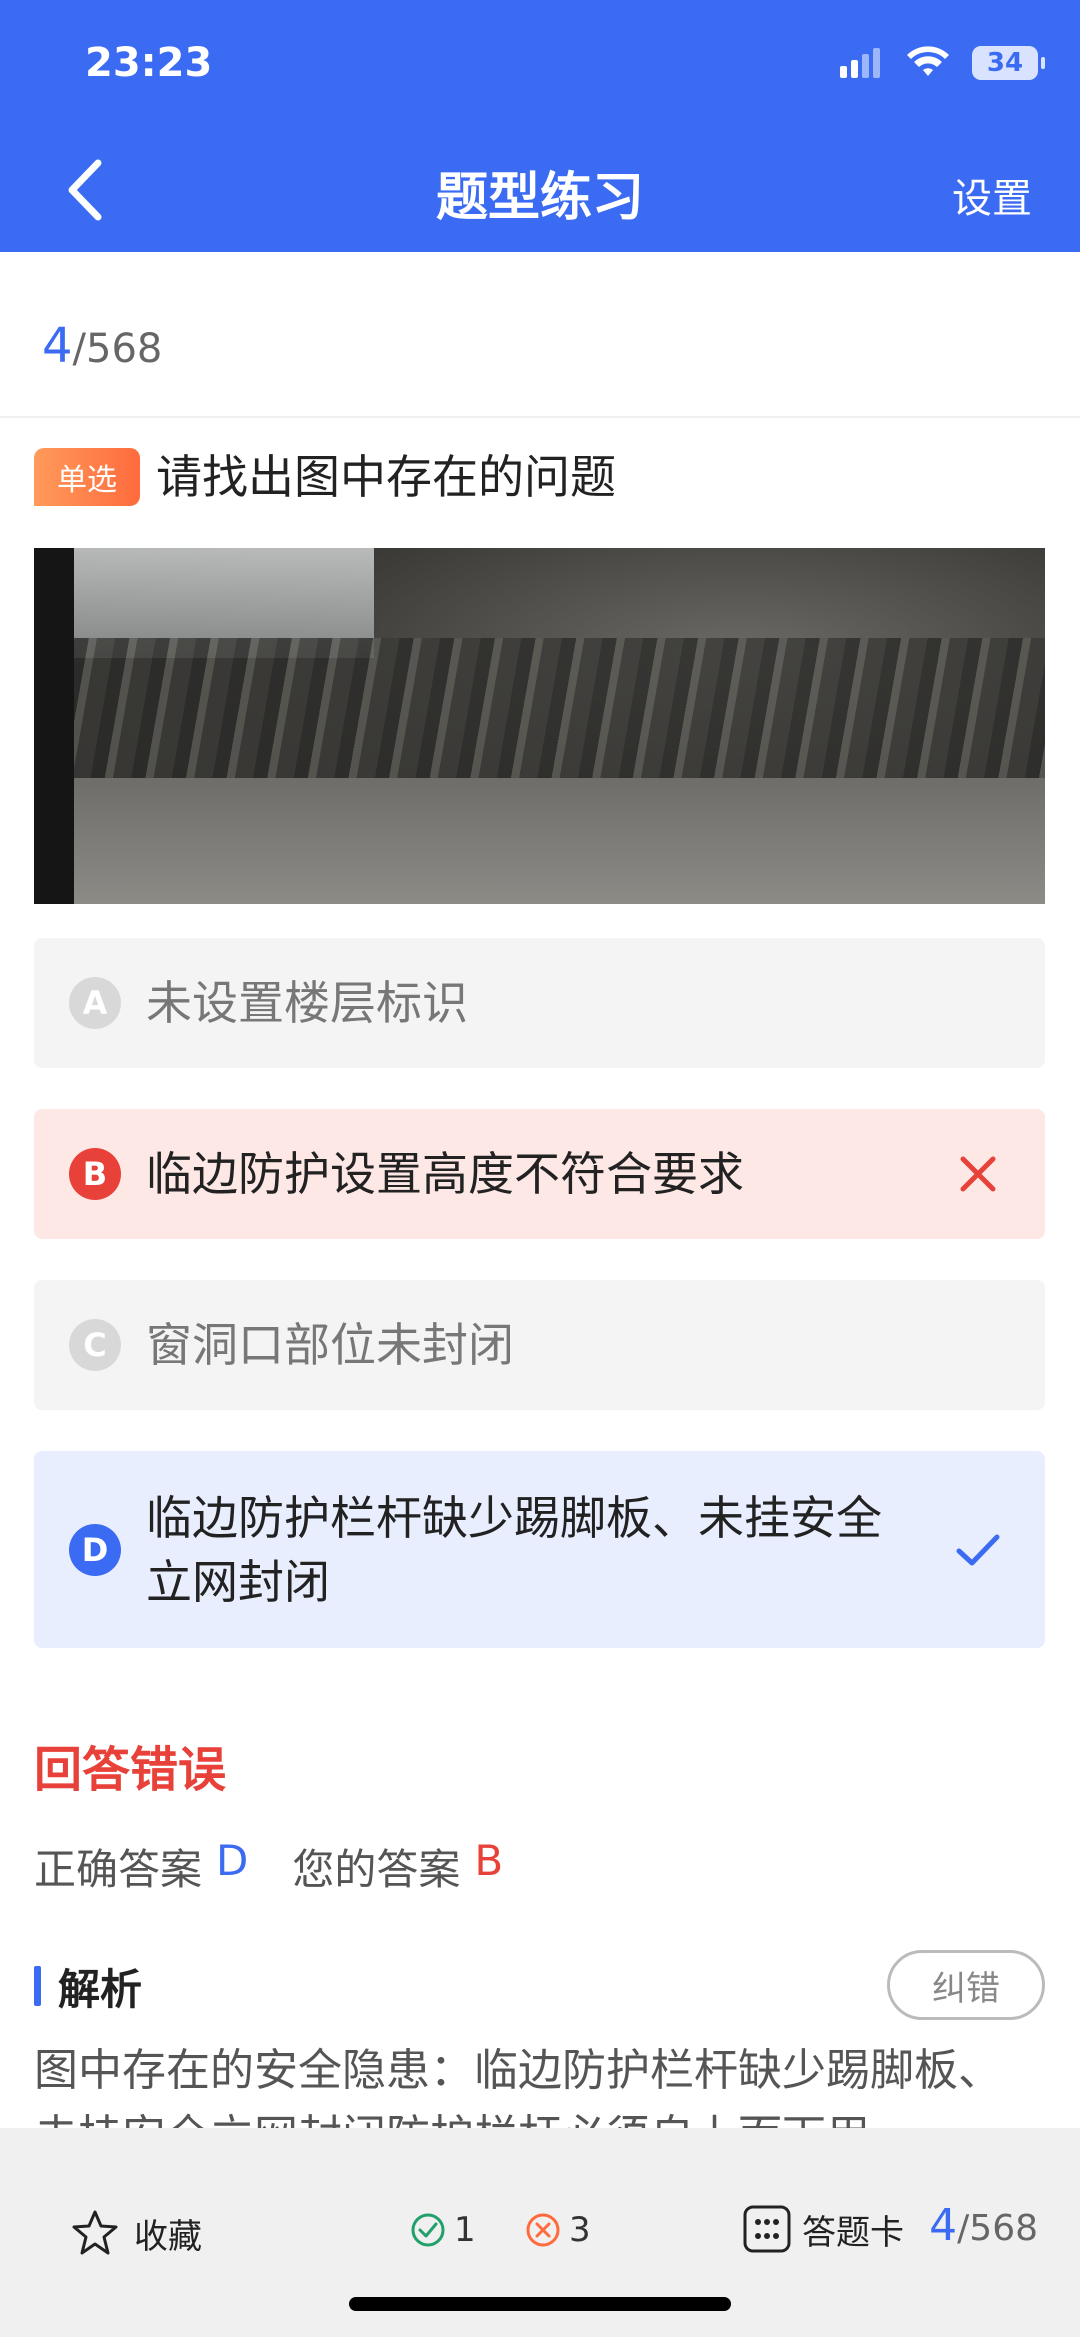  Describe the element at coordinates (489, 1860) in the screenshot. I see `your-answer-value: B` at that location.